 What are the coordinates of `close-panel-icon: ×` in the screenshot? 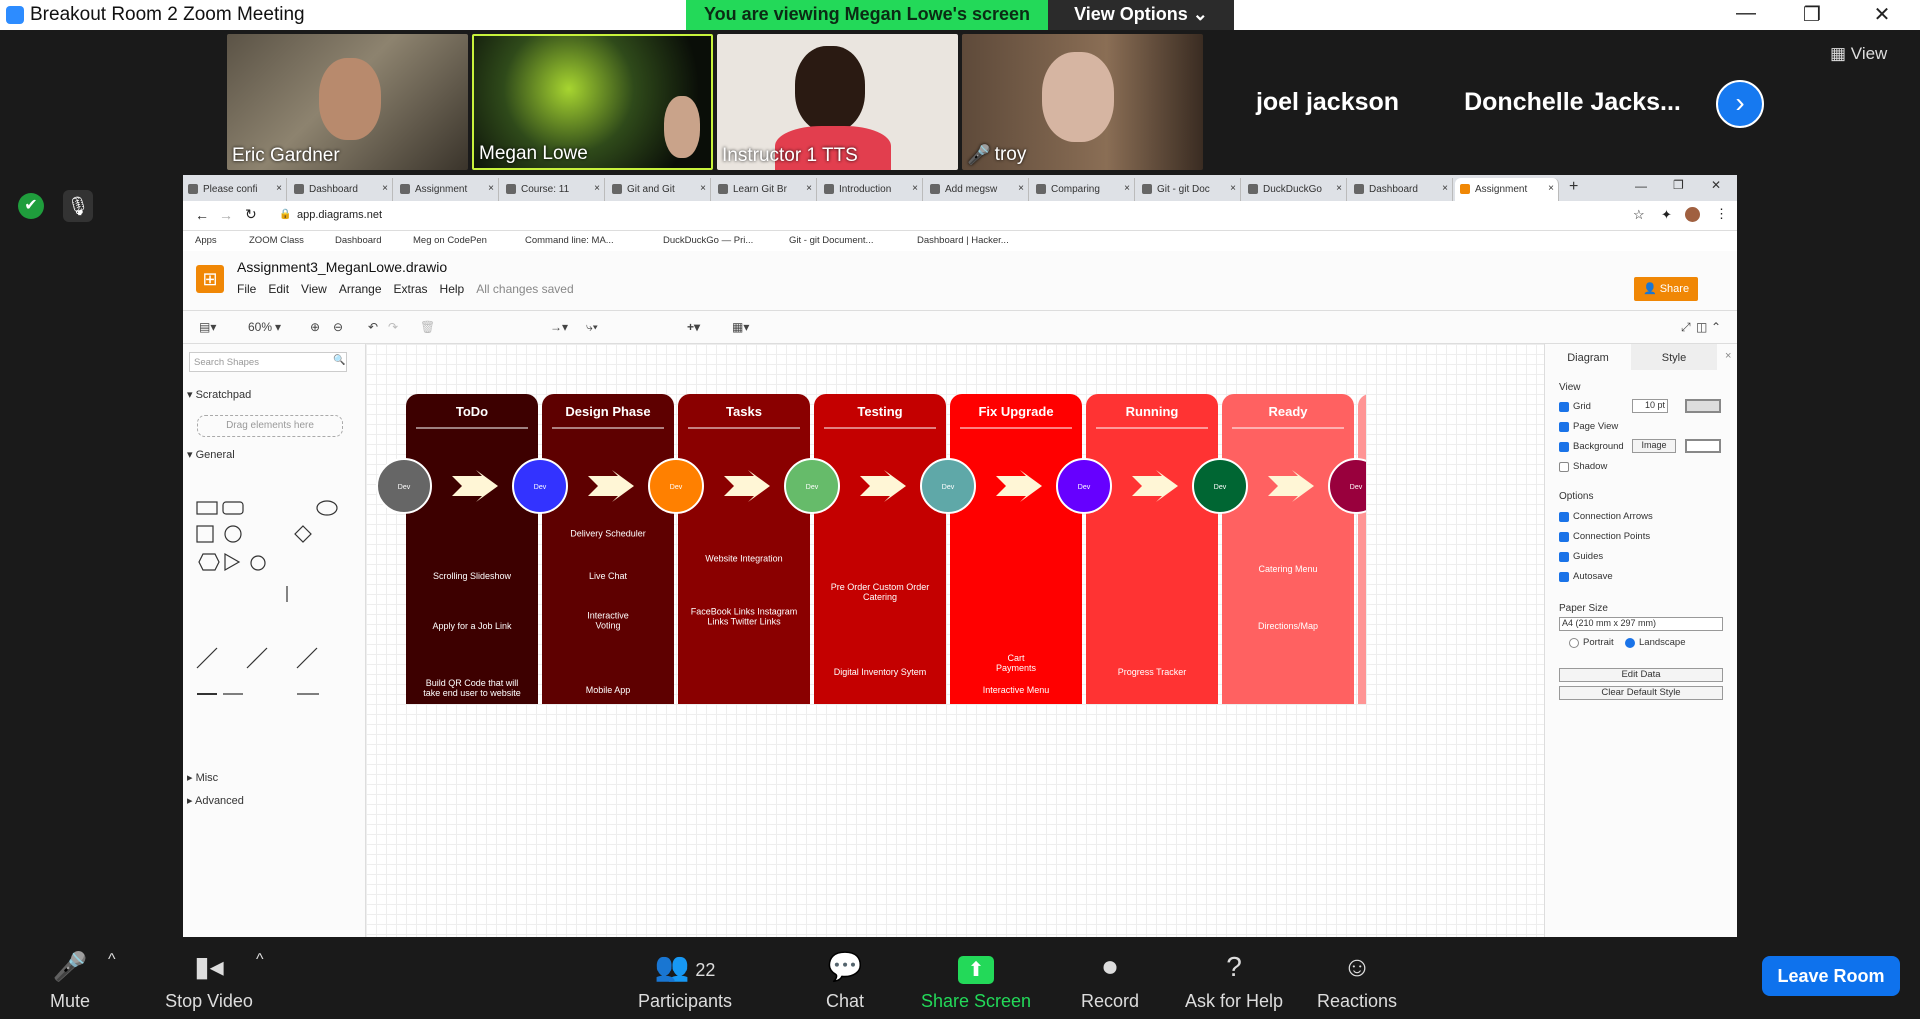 It's located at (1728, 356).